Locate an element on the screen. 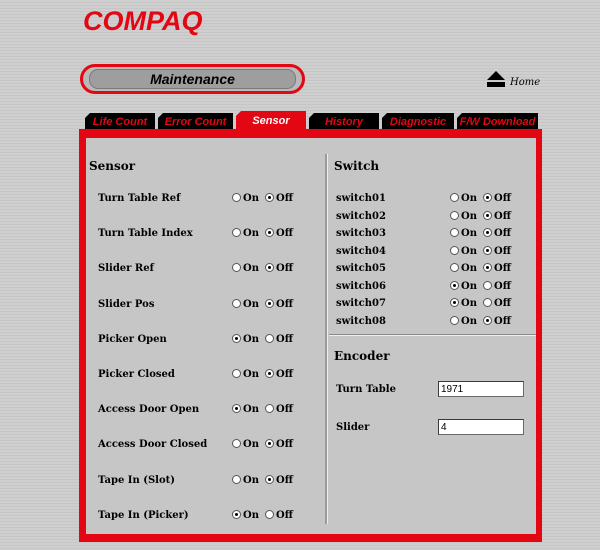  tab-sensor: Sensor is located at coordinates (271, 121).